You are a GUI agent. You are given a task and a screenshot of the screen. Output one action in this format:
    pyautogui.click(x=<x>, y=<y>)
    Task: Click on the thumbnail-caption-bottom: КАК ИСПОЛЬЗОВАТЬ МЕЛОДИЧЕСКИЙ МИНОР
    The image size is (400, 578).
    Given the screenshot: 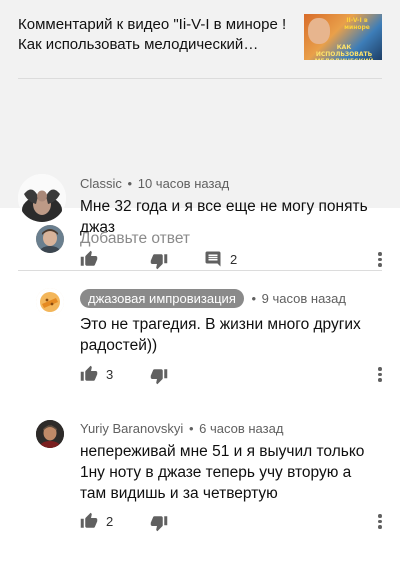 What is the action you would take?
    pyautogui.click(x=344, y=52)
    